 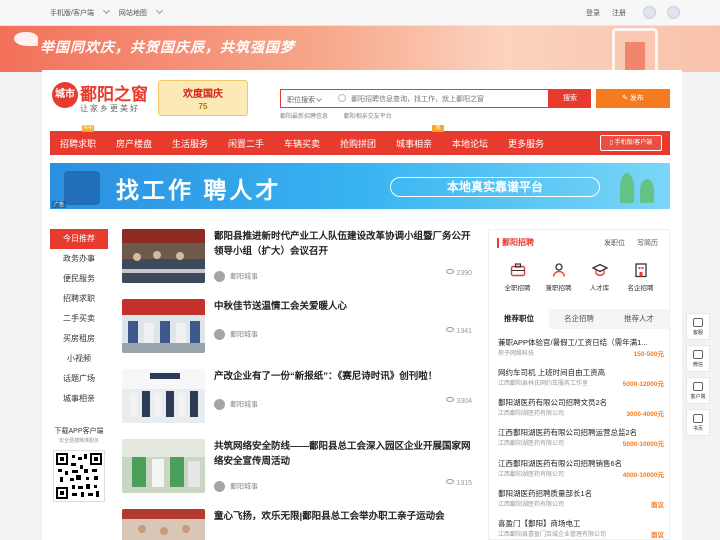 What do you see at coordinates (134, 143) in the screenshot?
I see `nav-item-housing: 房产楼盘` at bounding box center [134, 143].